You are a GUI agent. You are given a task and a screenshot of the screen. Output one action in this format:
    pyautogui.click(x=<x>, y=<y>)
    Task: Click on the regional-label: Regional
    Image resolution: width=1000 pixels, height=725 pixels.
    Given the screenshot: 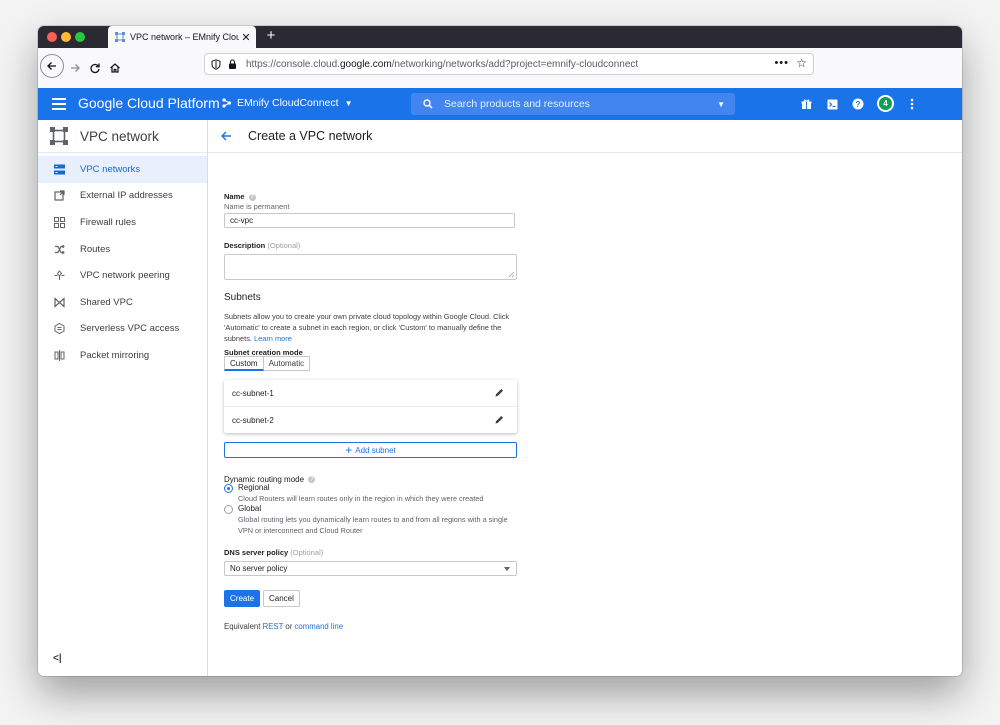 What is the action you would take?
    pyautogui.click(x=254, y=487)
    